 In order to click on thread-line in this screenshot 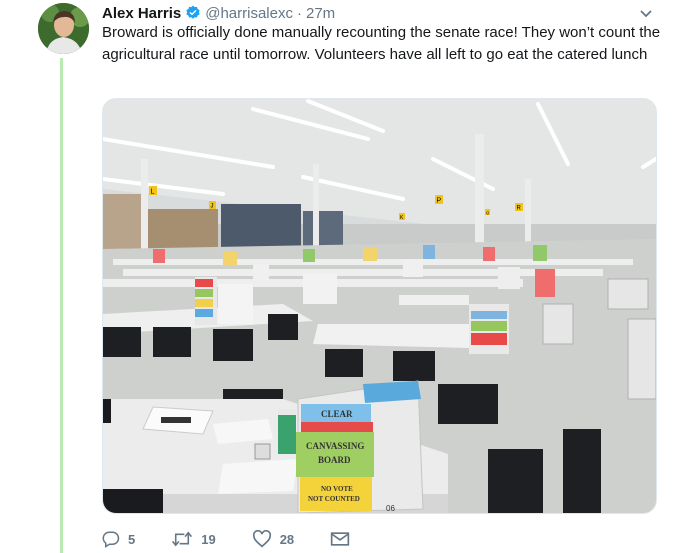, I will do `click(61, 305)`.